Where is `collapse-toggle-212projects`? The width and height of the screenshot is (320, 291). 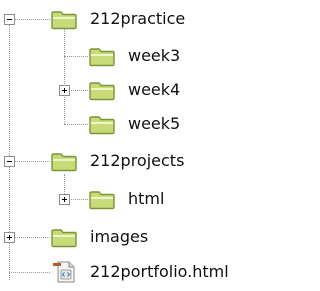 collapse-toggle-212projects is located at coordinates (9, 161).